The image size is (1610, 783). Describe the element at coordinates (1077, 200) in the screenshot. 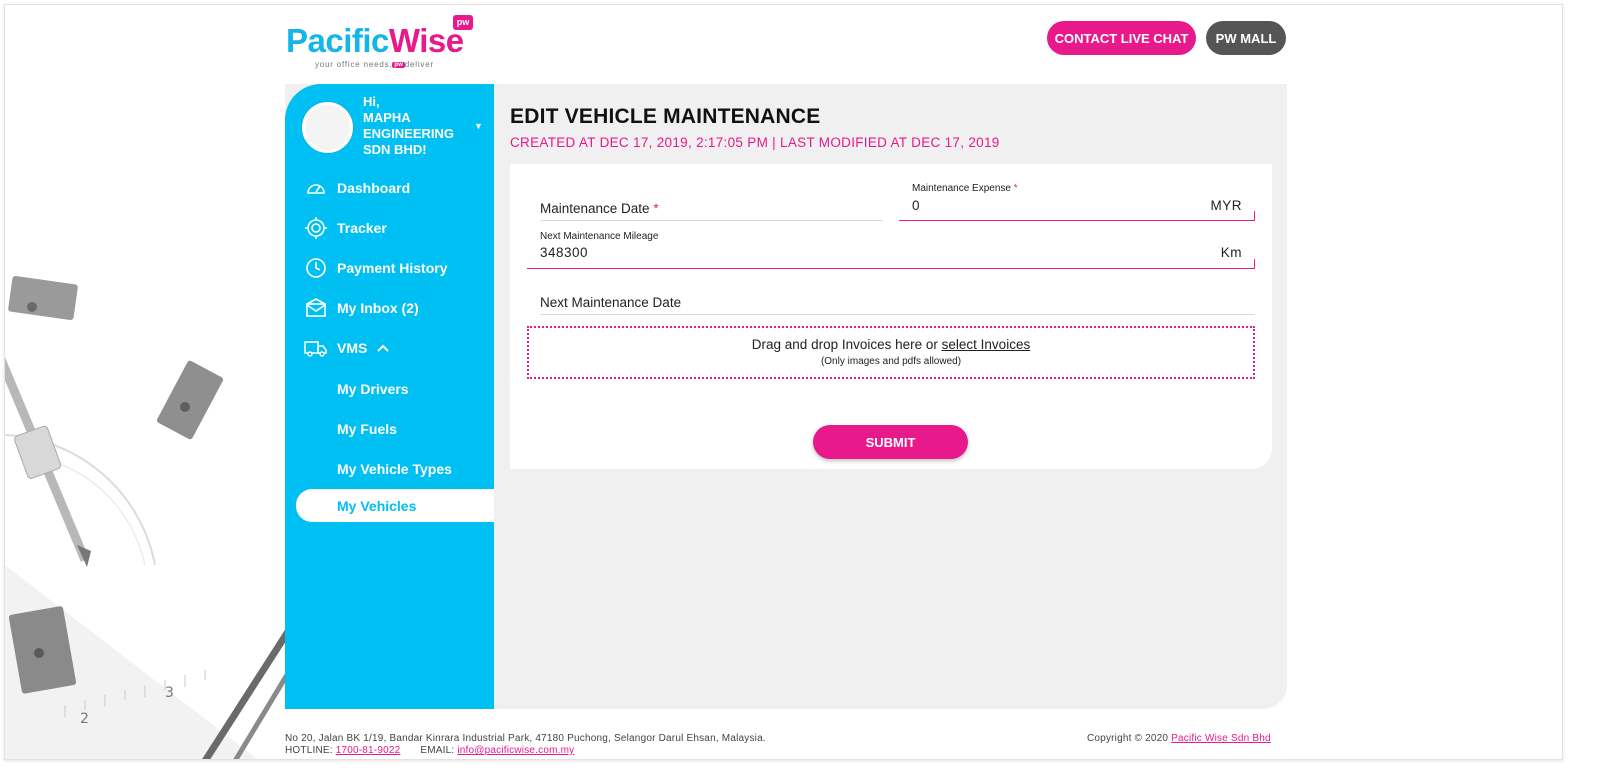

I see `maintenance-expense-field: Maintenance Expense * 0 MYR` at that location.